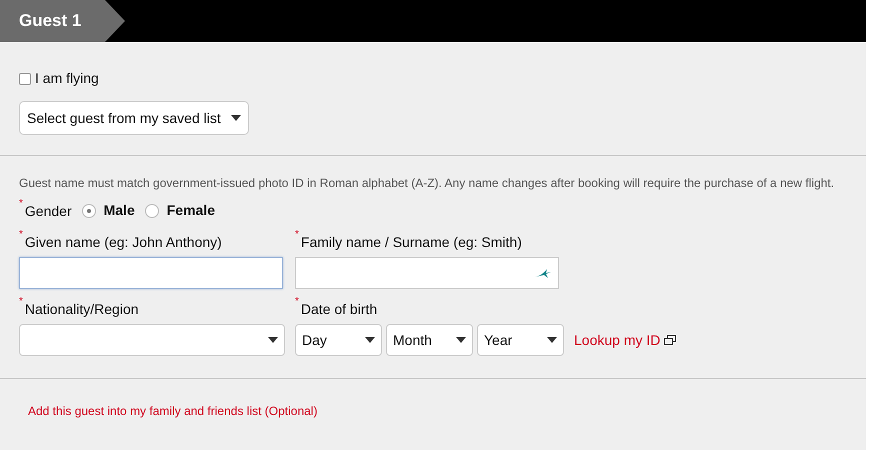 Image resolution: width=874 pixels, height=450 pixels. I want to click on field-label: Family name / Surname (eg: Smith), so click(411, 242).